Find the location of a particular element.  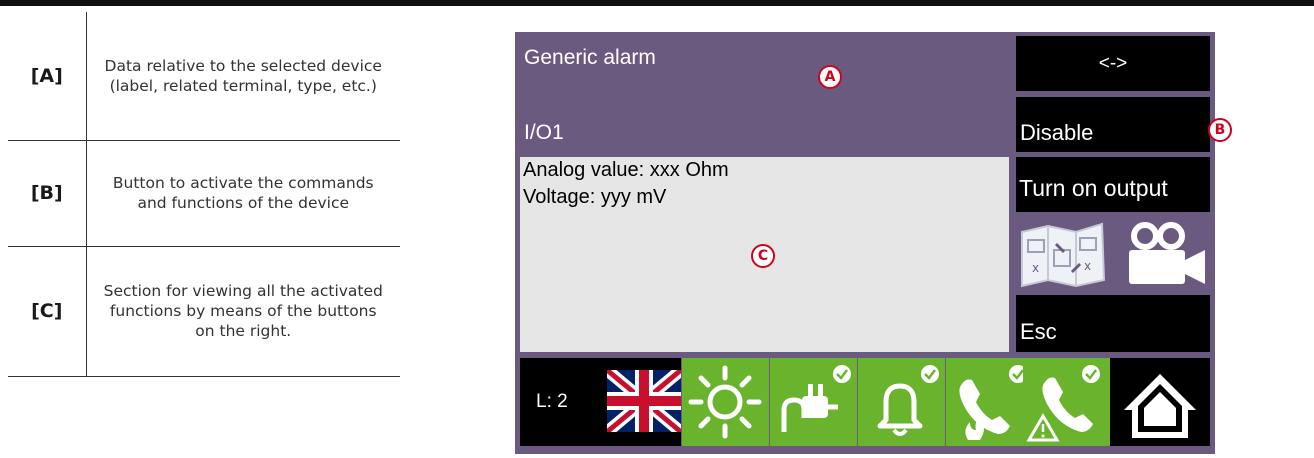

status-bar: L: 2 is located at coordinates (865, 403).